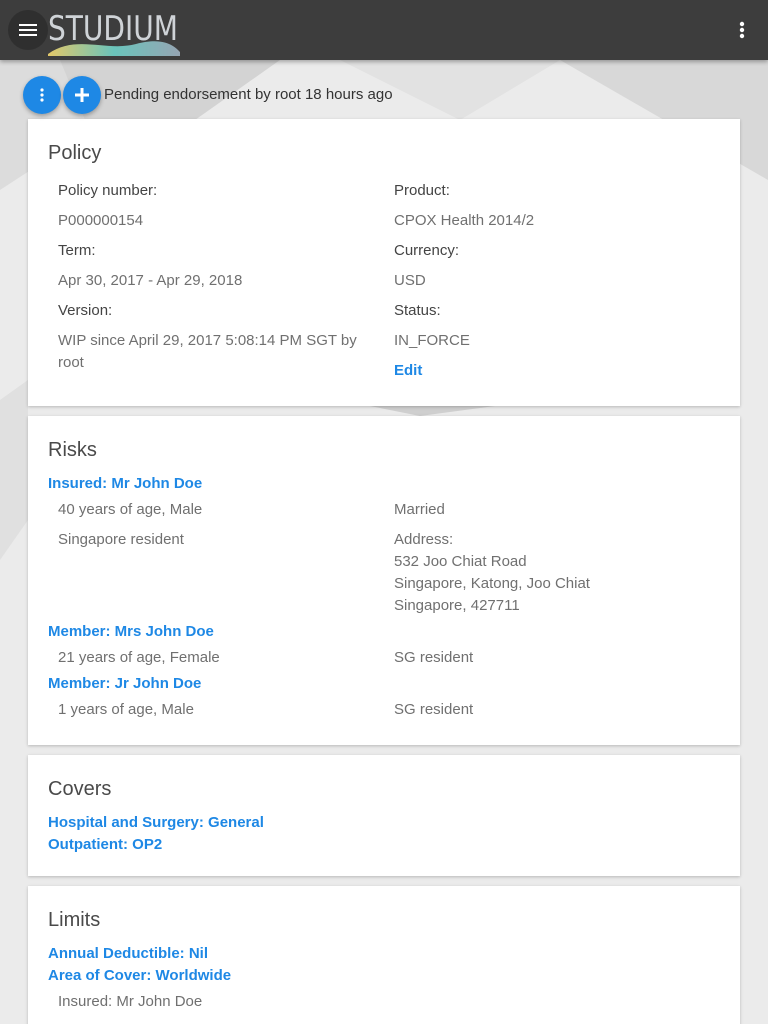 This screenshot has height=1024, width=768. Describe the element at coordinates (125, 484) in the screenshot. I see `insured-link: Insured: Mr John Doe` at that location.